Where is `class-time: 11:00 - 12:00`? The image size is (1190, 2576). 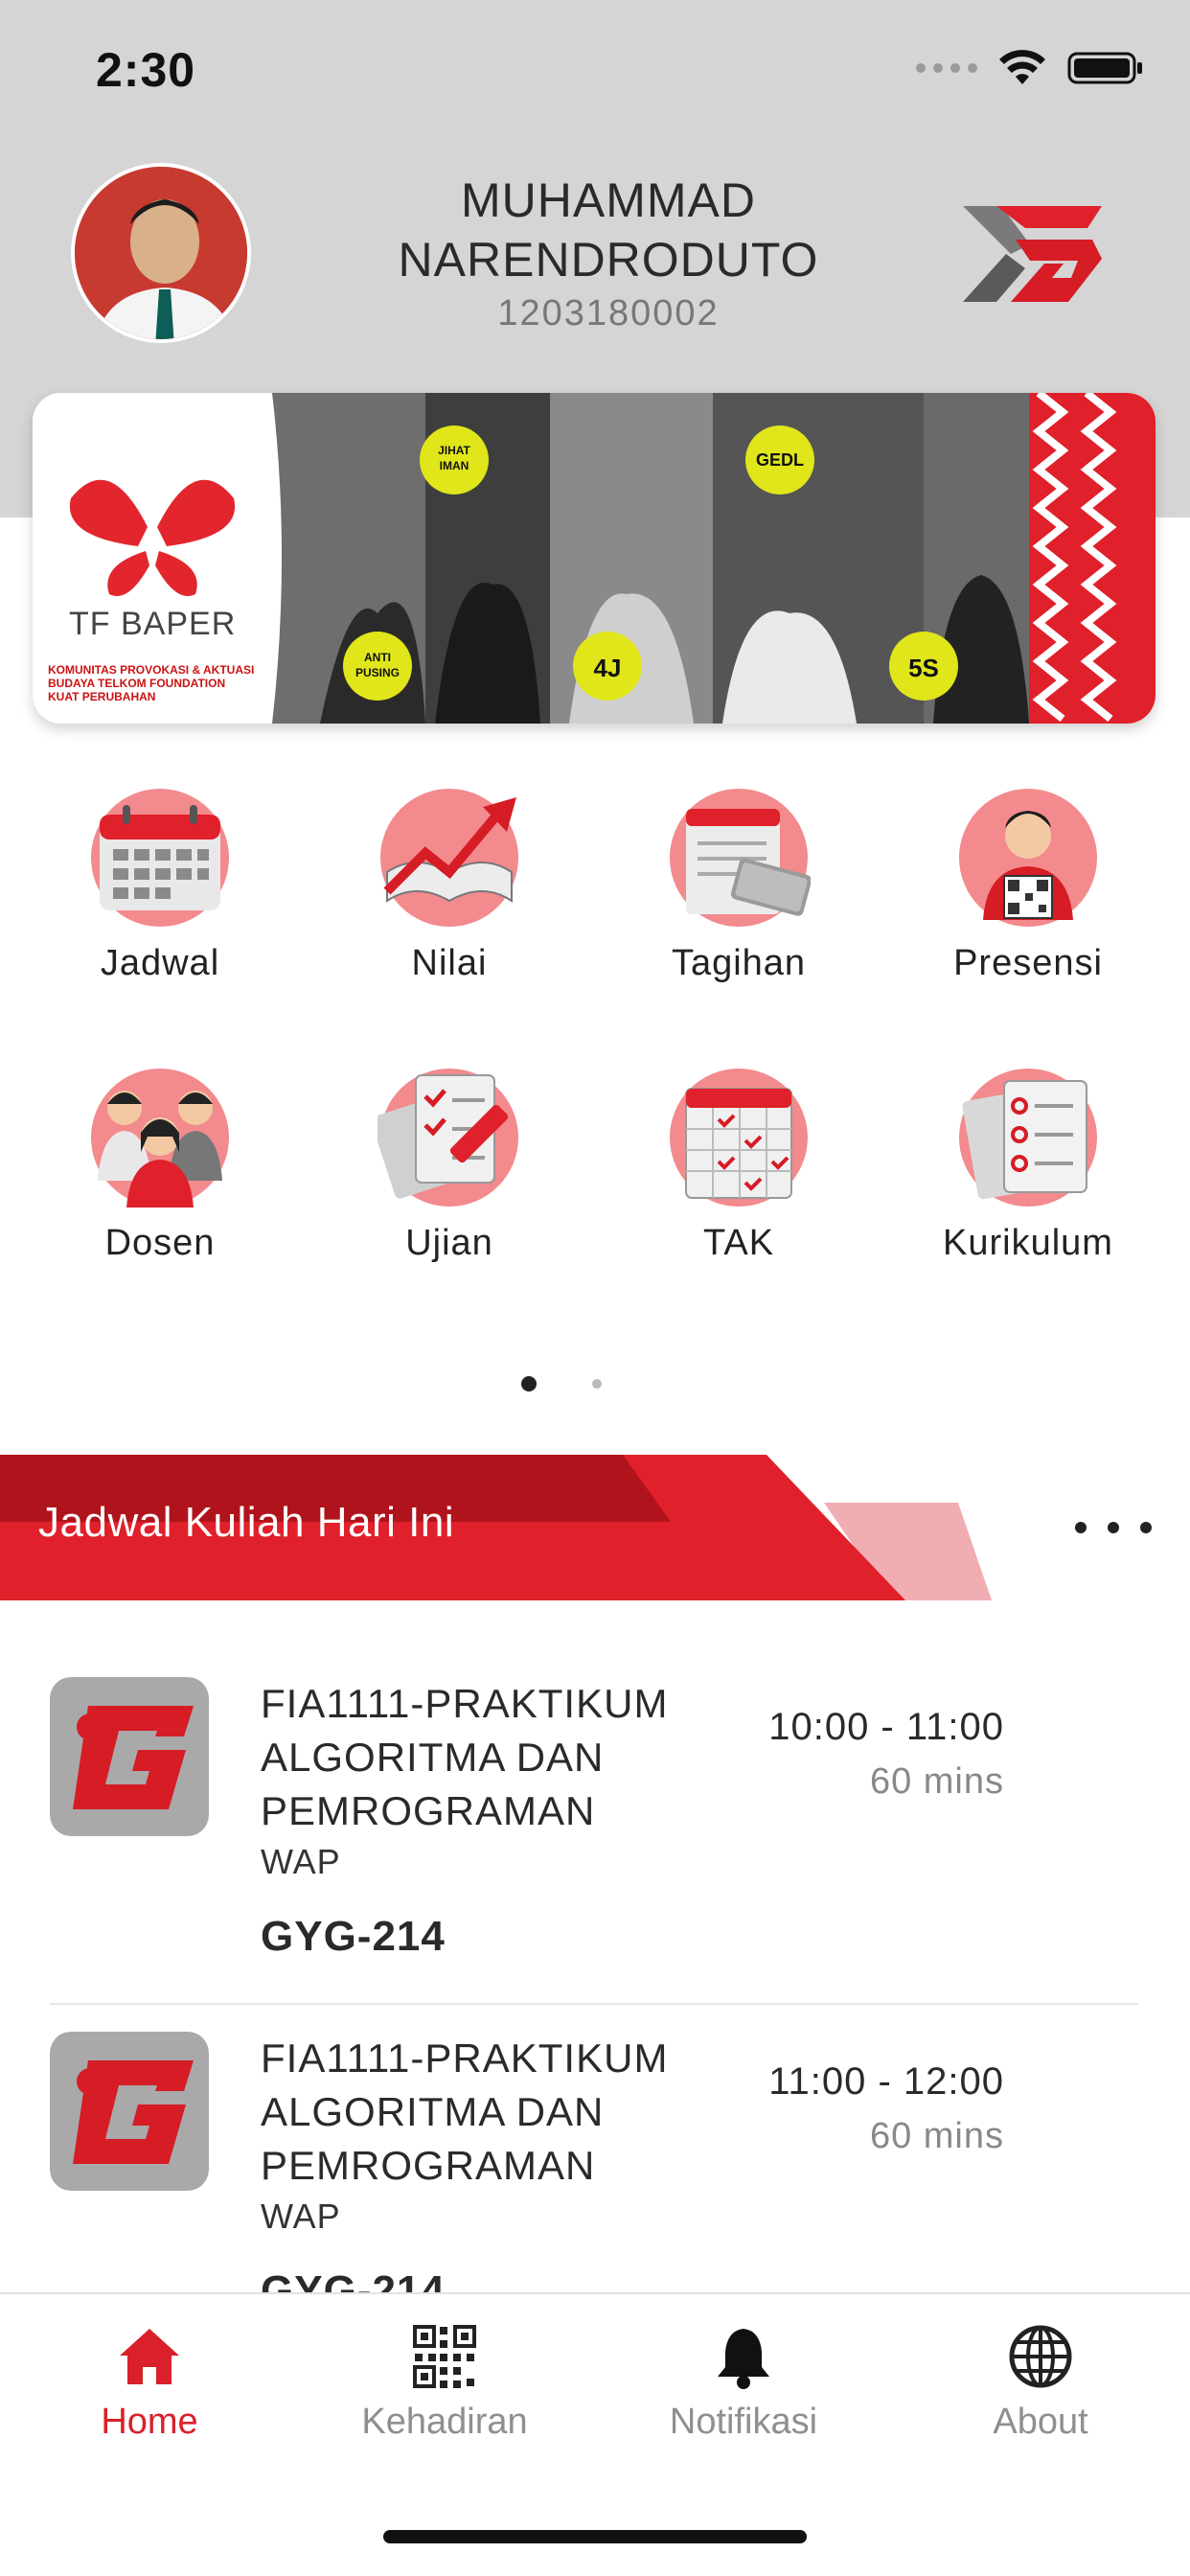 class-time: 11:00 - 12:00 is located at coordinates (886, 2081).